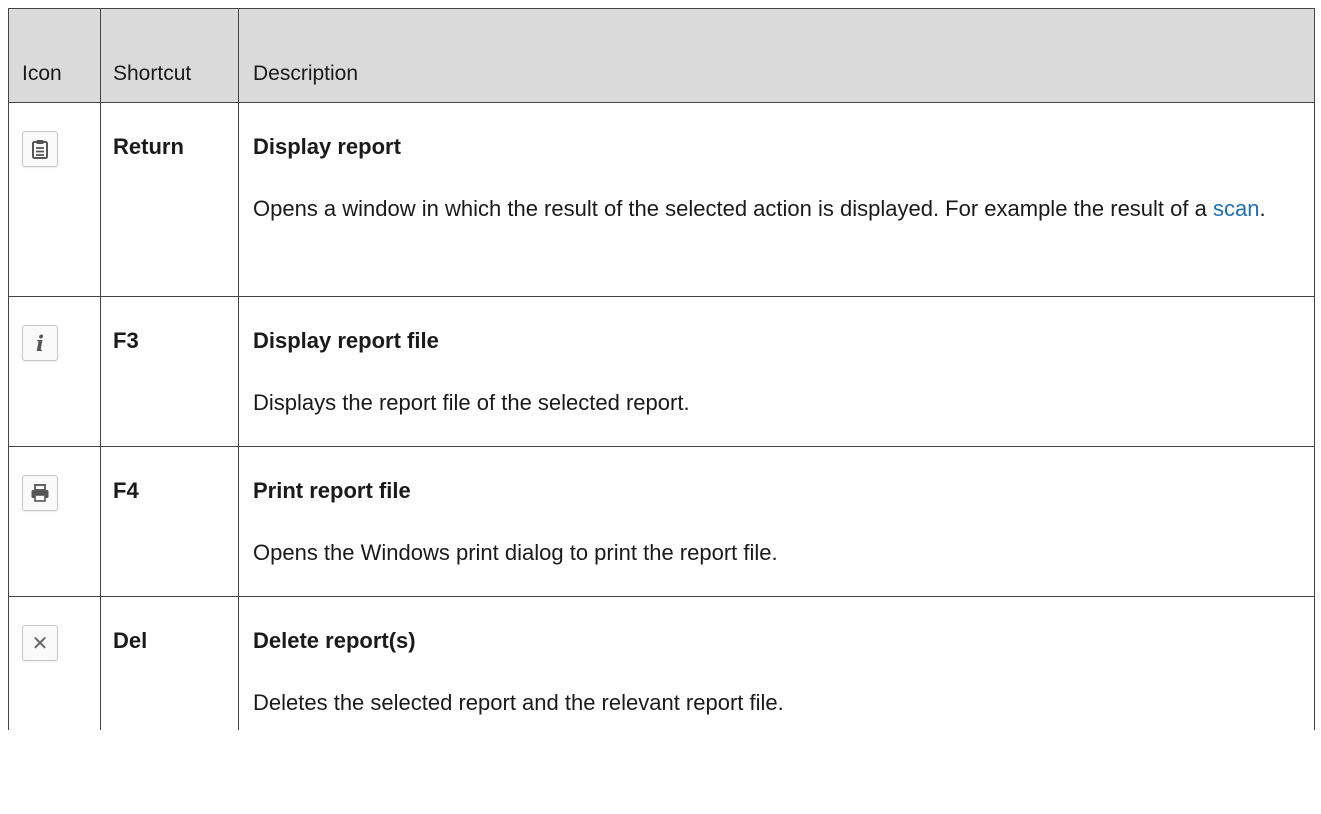  What do you see at coordinates (40, 343) in the screenshot?
I see `info-icon: i` at bounding box center [40, 343].